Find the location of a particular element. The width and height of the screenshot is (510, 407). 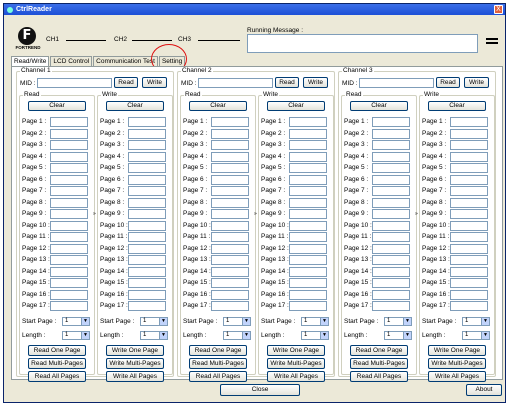

menu-icon is located at coordinates (492, 41).